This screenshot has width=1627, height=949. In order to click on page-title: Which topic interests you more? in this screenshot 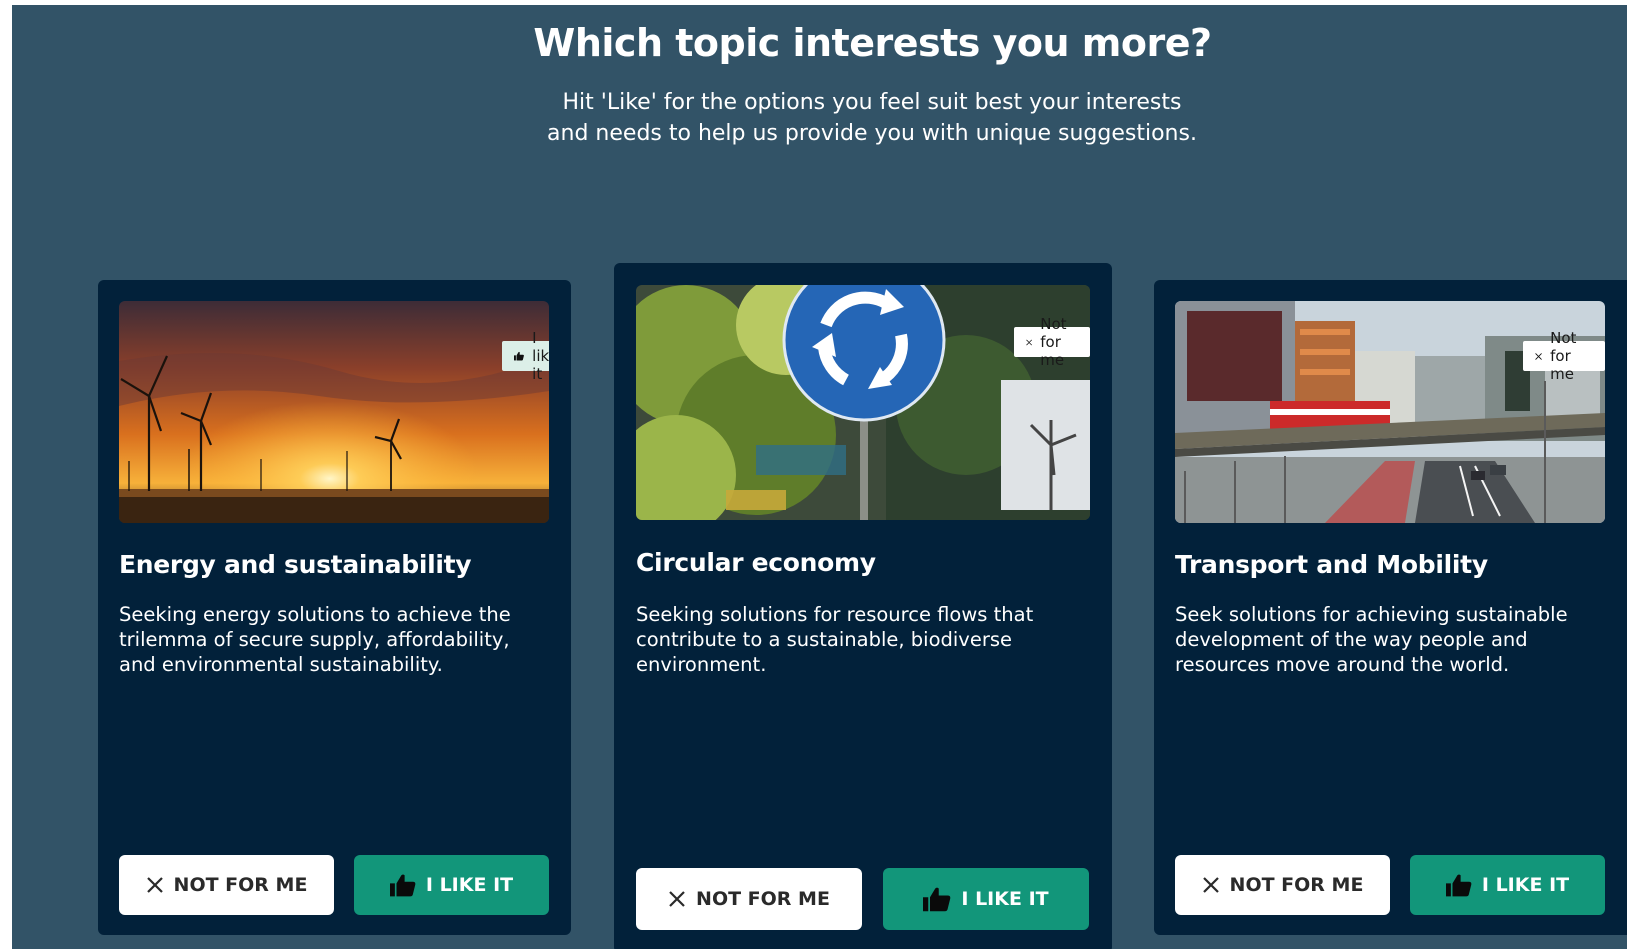, I will do `click(872, 43)`.